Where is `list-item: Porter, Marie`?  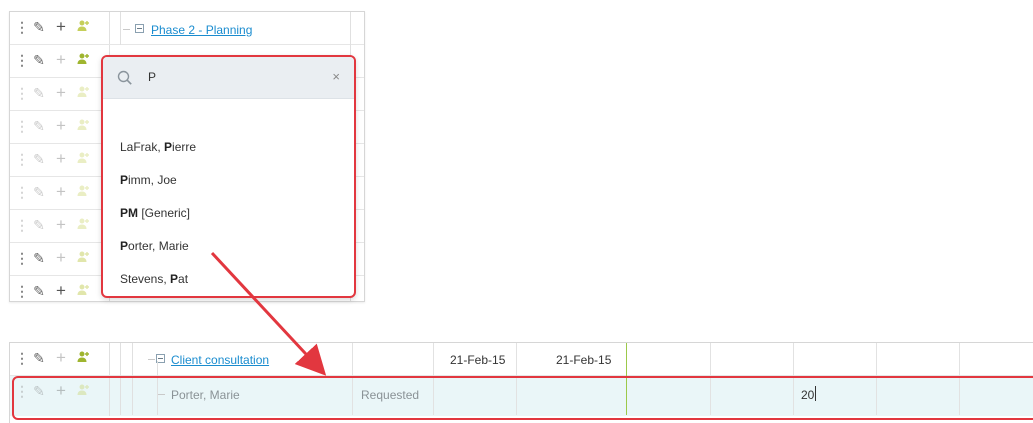
list-item: Porter, Marie is located at coordinates (154, 246).